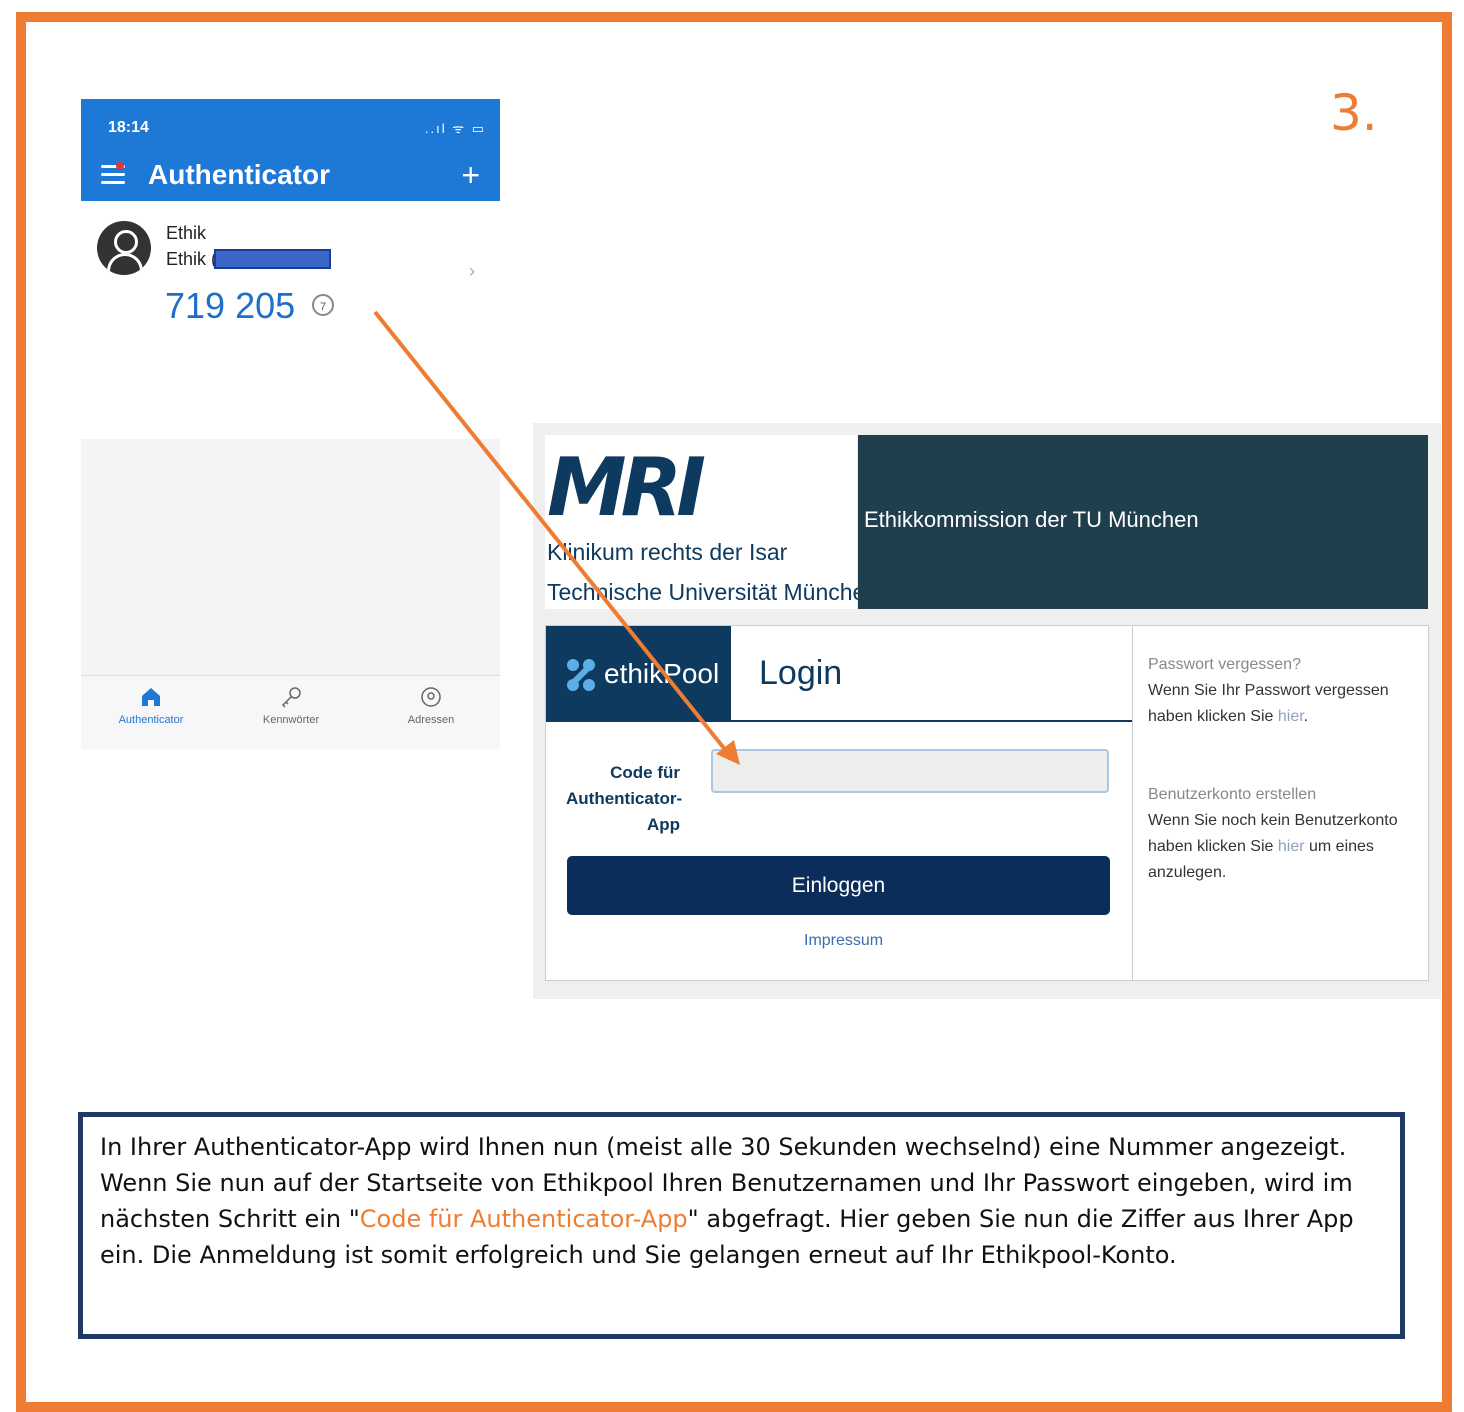  Describe the element at coordinates (1291, 716) in the screenshot. I see `forgot-password-link: hier` at that location.